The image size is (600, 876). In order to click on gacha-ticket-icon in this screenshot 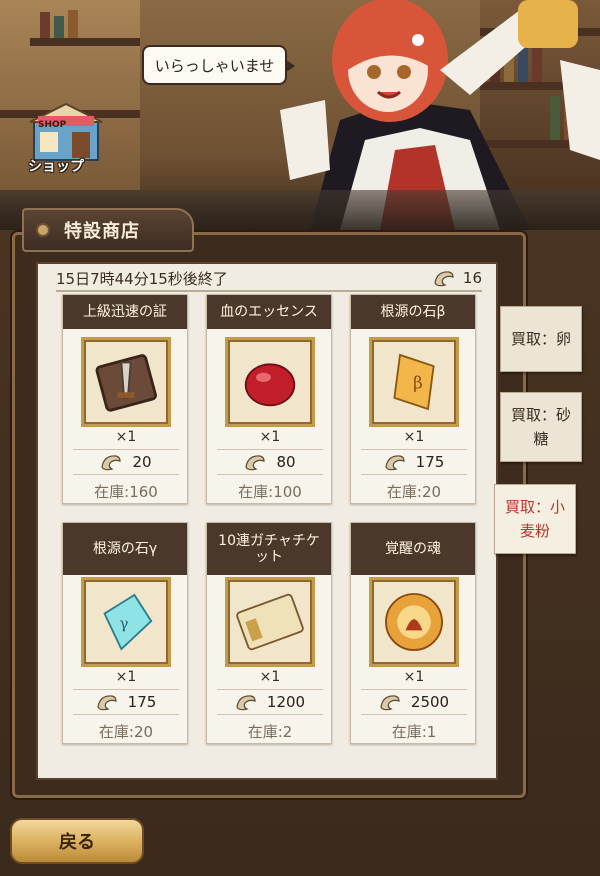, I will do `click(270, 622)`.